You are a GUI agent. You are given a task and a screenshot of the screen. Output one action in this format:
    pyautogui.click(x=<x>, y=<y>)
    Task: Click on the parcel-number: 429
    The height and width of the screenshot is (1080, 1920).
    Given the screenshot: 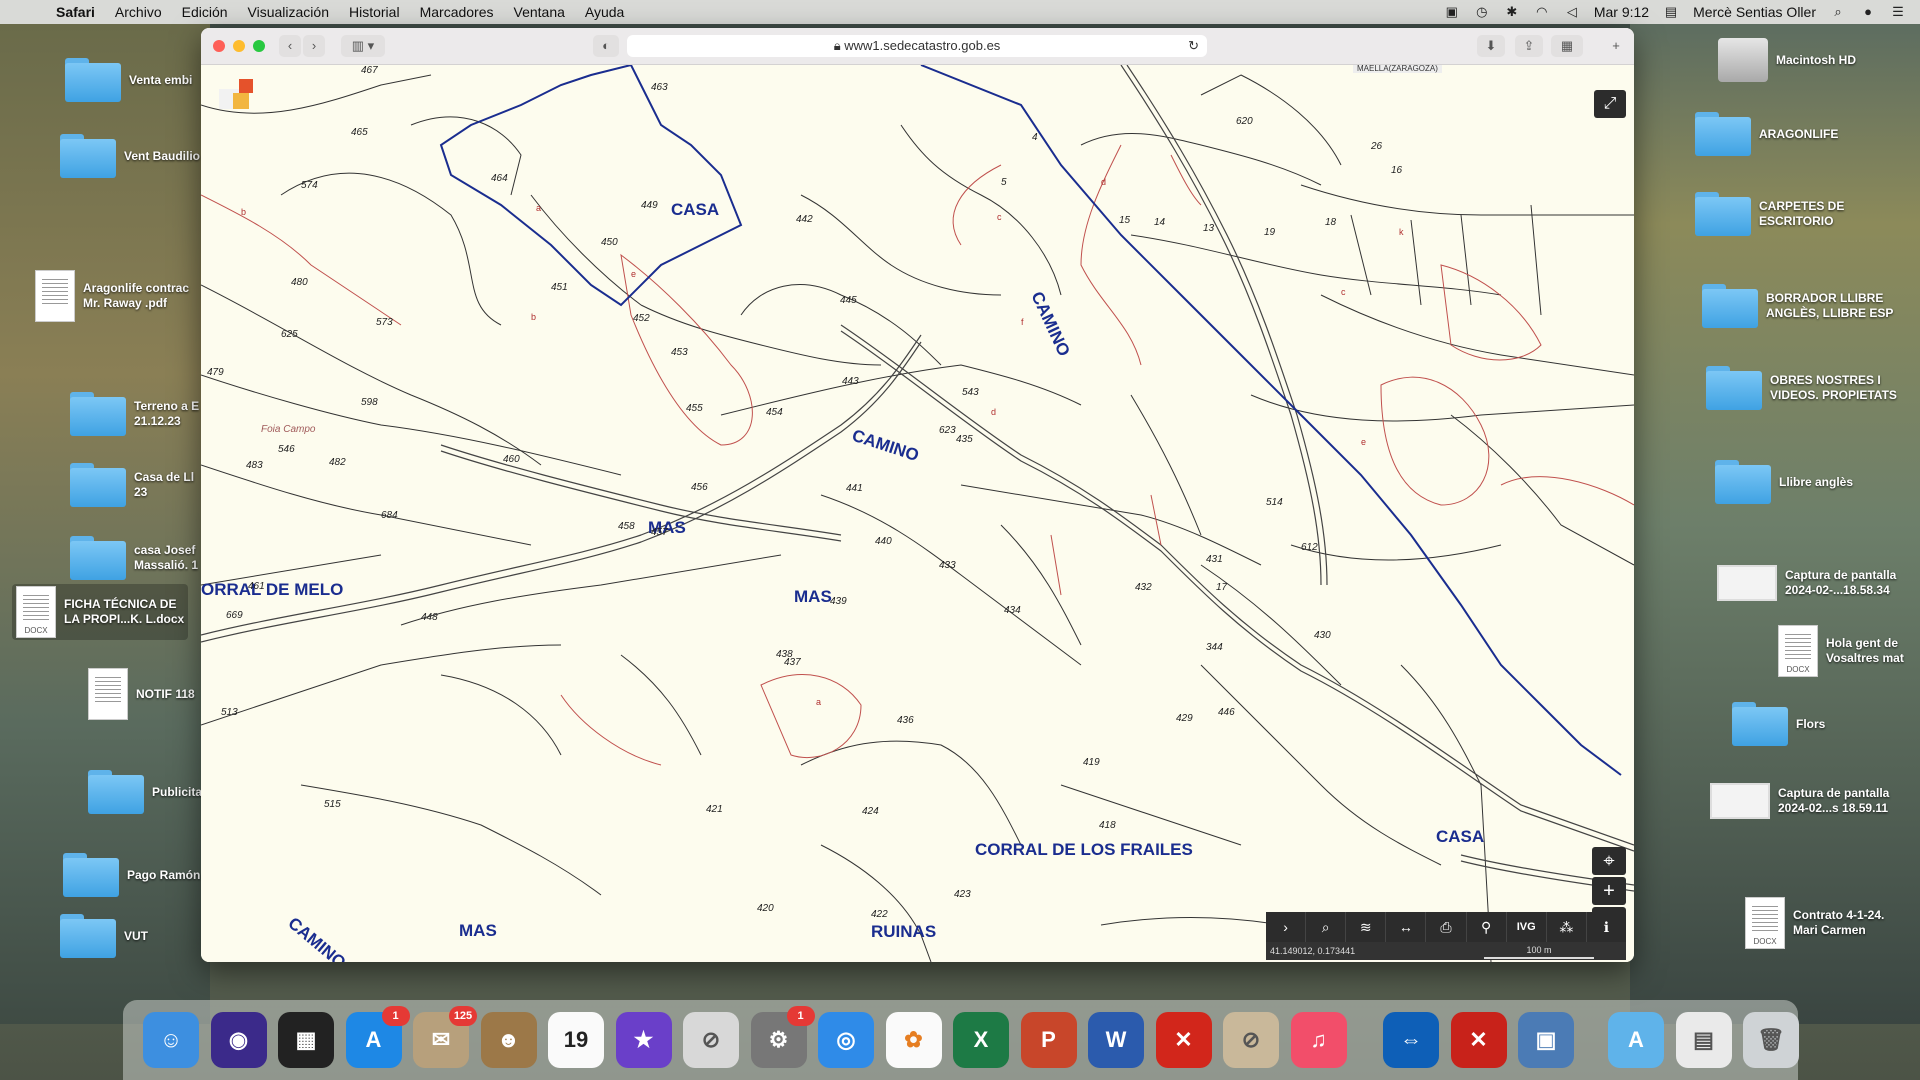 What is the action you would take?
    pyautogui.click(x=1184, y=718)
    